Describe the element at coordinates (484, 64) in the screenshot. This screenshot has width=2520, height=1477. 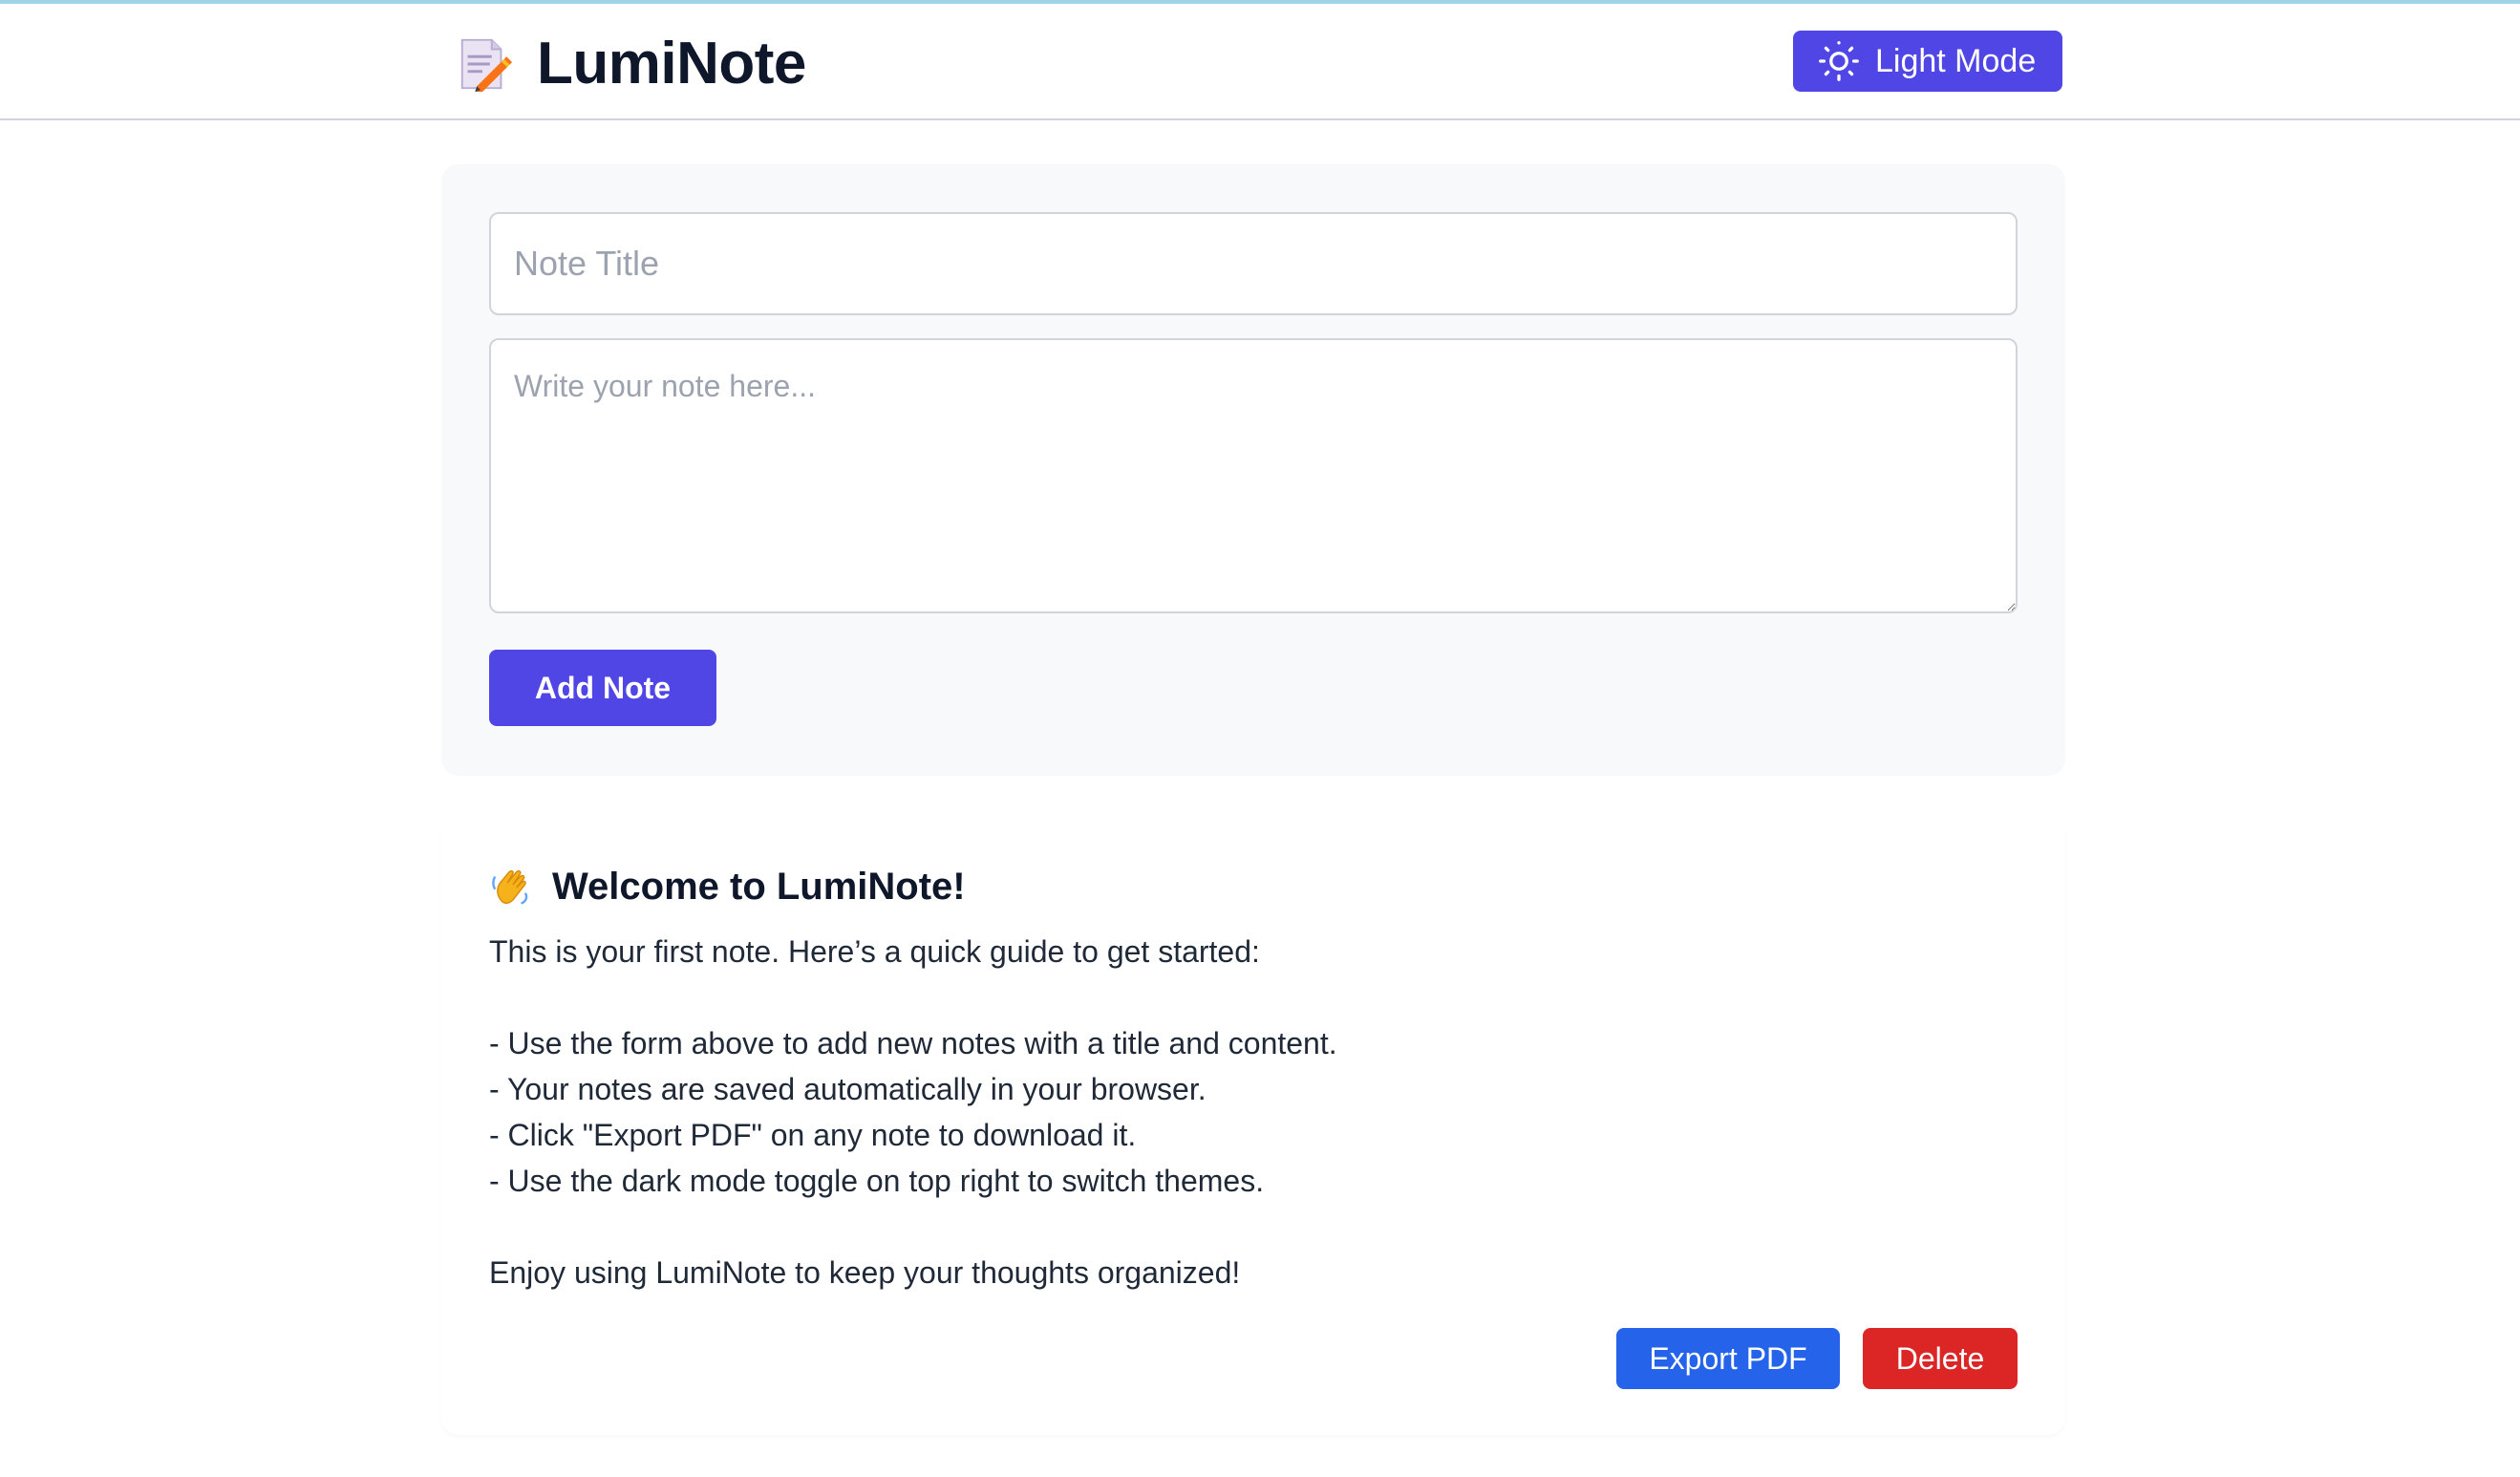
I see `memo-pencil-icon` at that location.